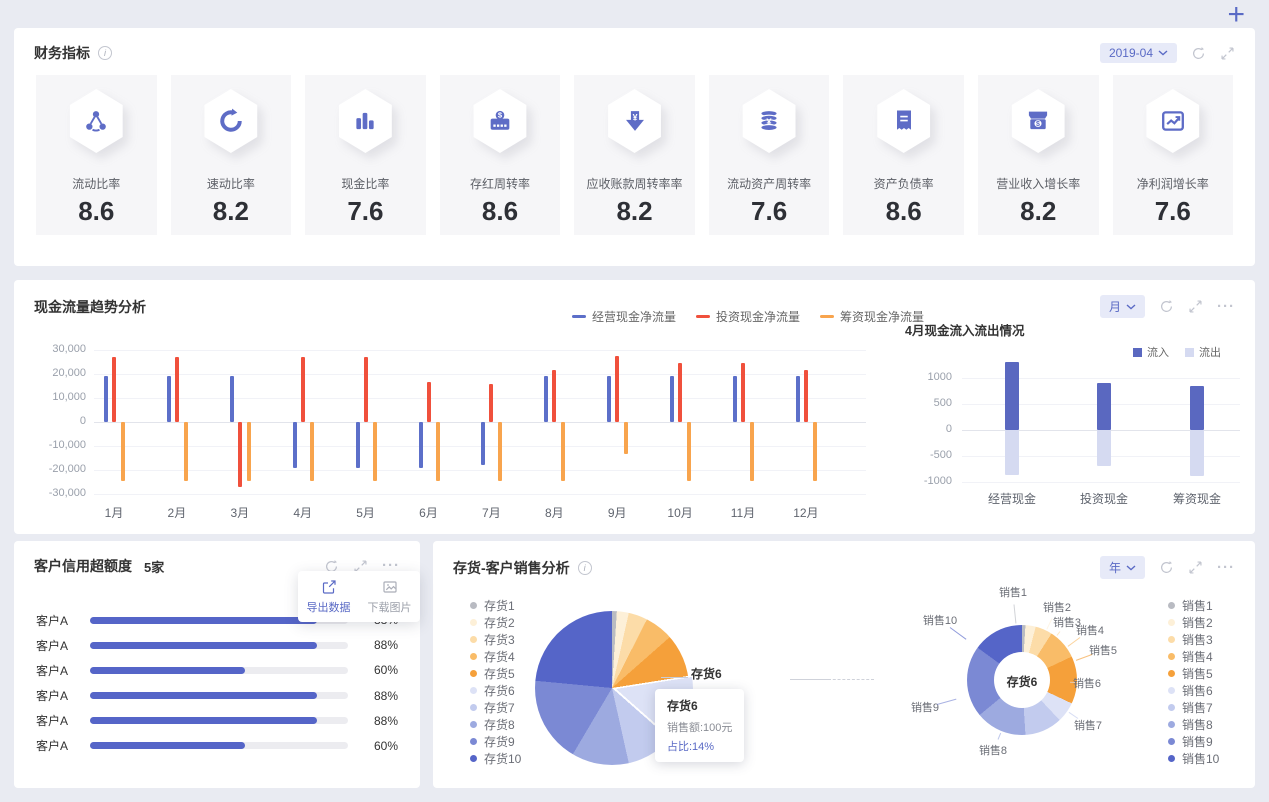 This screenshot has height=802, width=1269. I want to click on legend-label: 销售5, so click(1197, 673).